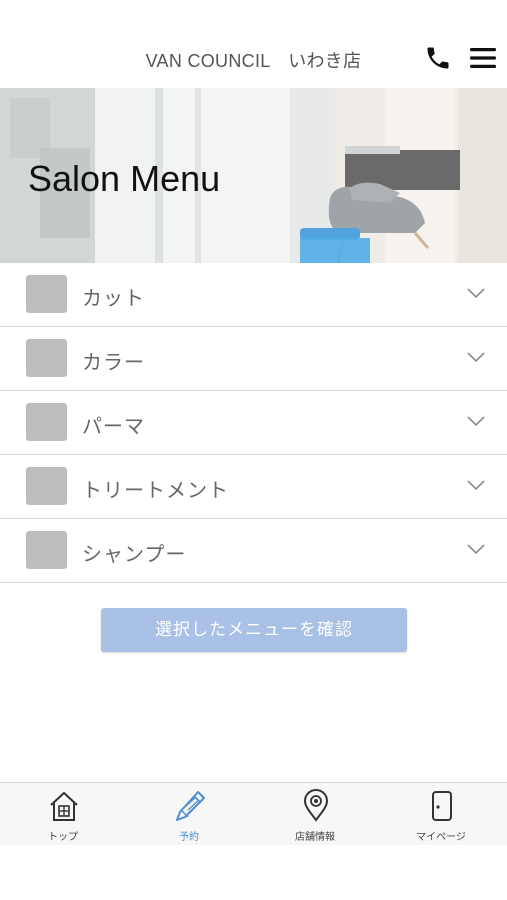  I want to click on door-icon, so click(442, 806).